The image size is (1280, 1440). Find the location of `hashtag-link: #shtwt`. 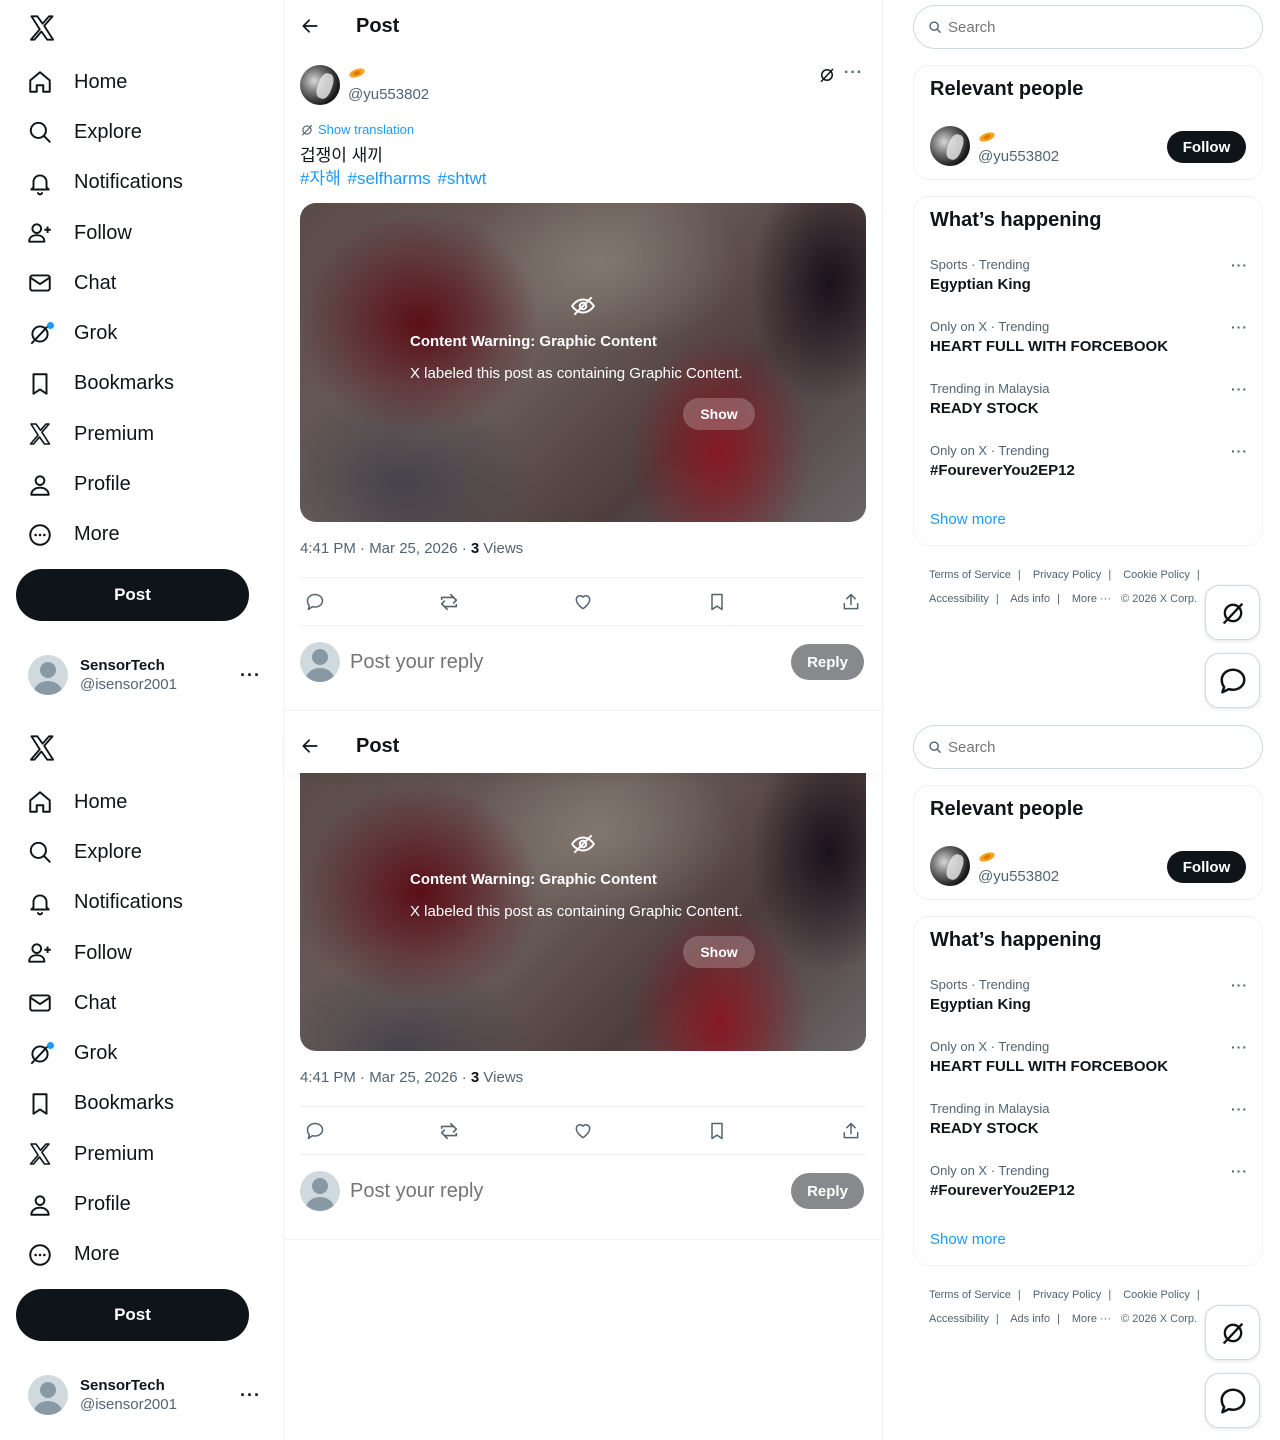

hashtag-link: #shtwt is located at coordinates (461, 178).